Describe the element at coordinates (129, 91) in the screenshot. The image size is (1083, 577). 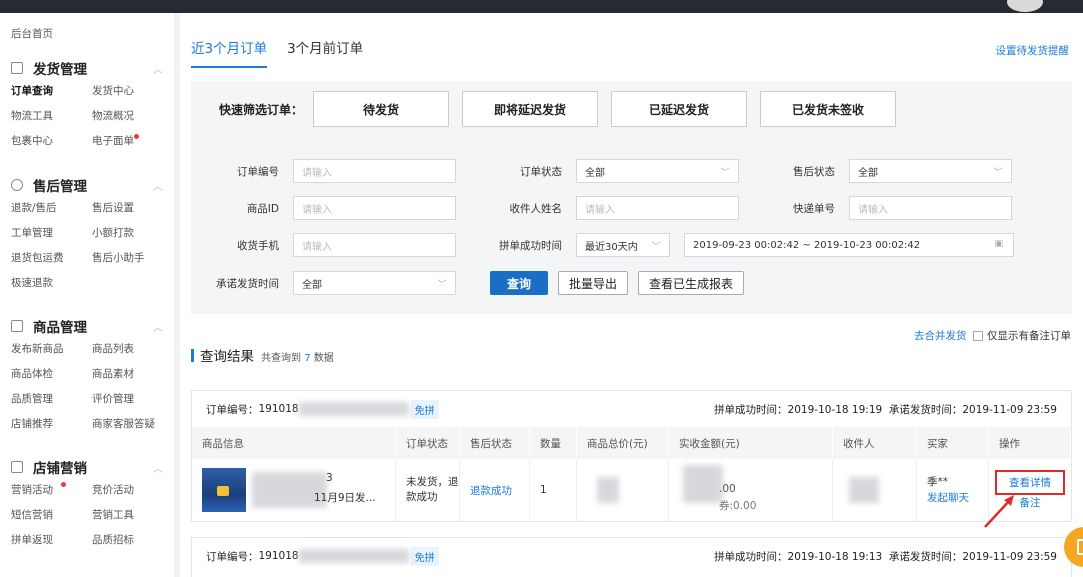
I see `sidebar-item: 发货中心` at that location.